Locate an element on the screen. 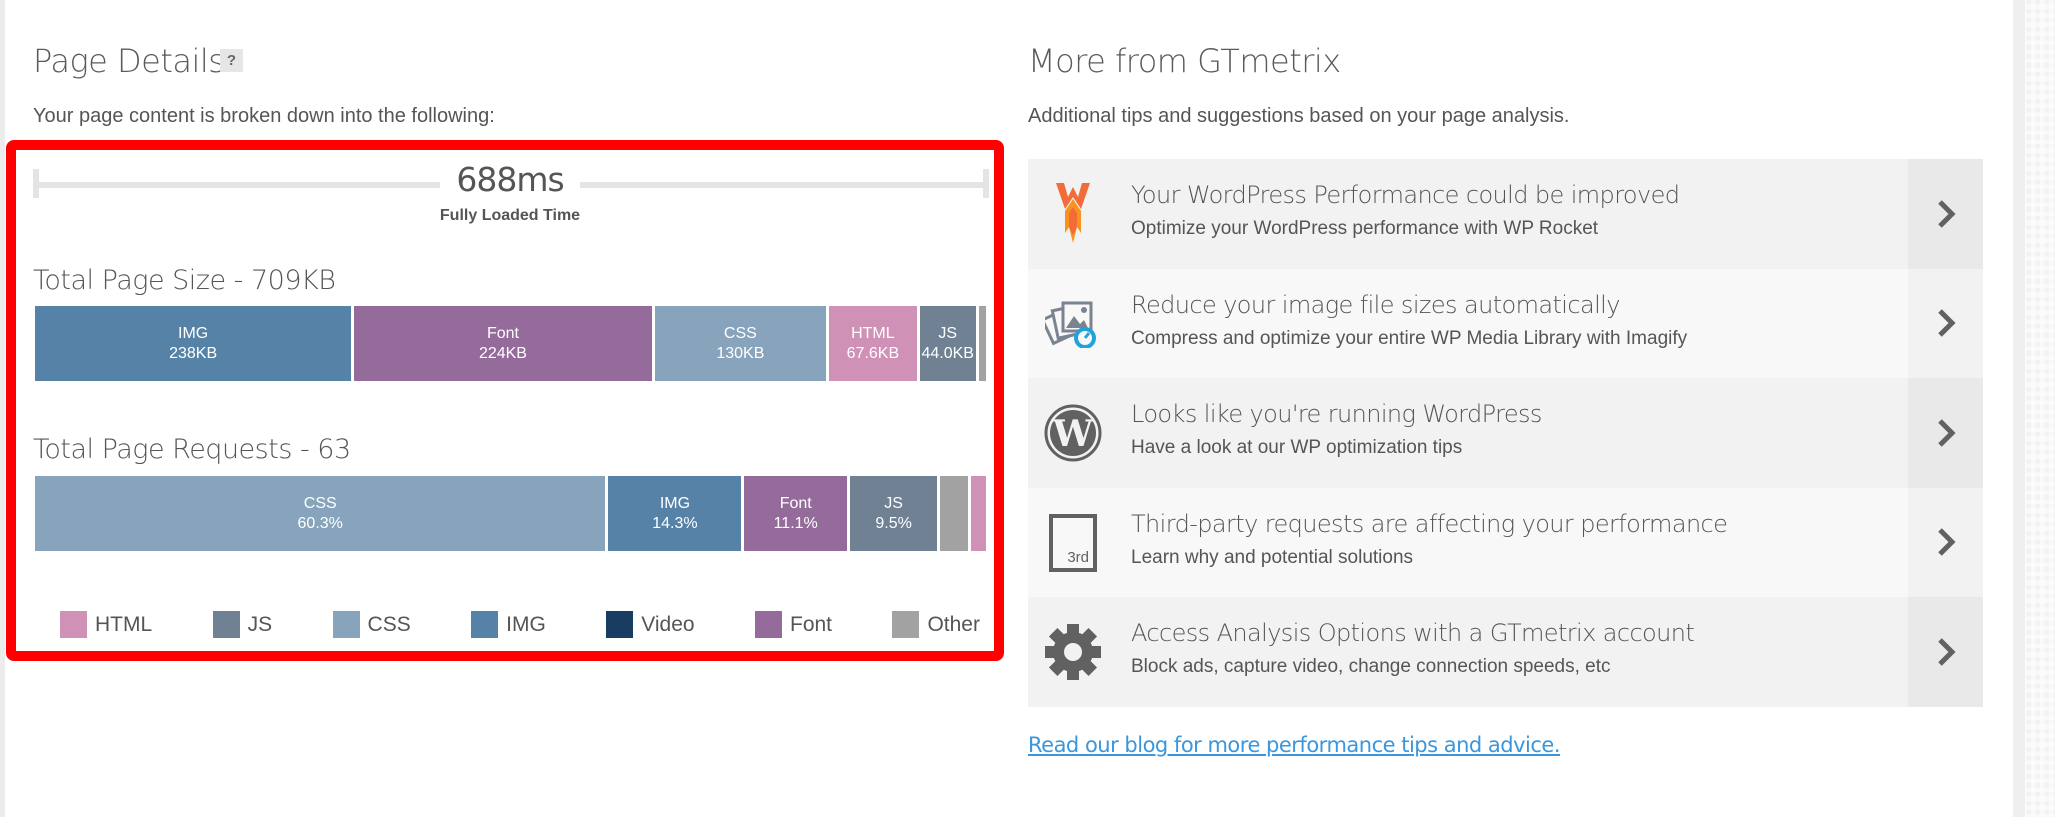  legend-label: JS is located at coordinates (260, 624).